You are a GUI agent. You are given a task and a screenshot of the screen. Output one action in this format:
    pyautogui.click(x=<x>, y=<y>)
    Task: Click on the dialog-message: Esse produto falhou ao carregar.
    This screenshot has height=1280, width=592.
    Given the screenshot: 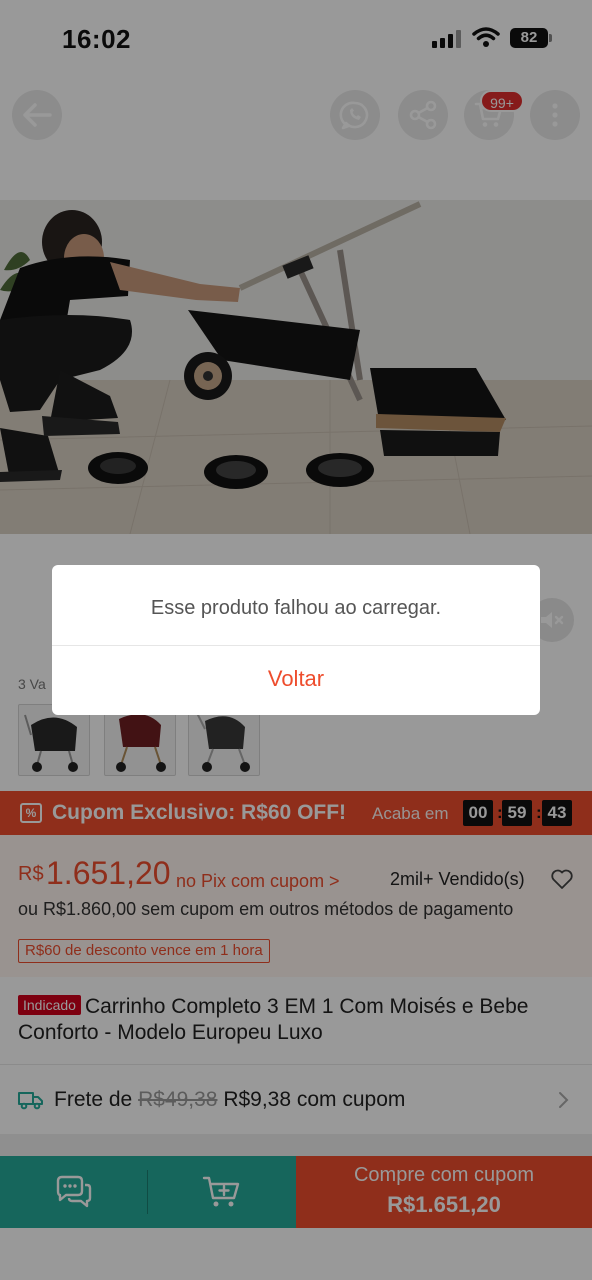 What is the action you would take?
    pyautogui.click(x=296, y=608)
    